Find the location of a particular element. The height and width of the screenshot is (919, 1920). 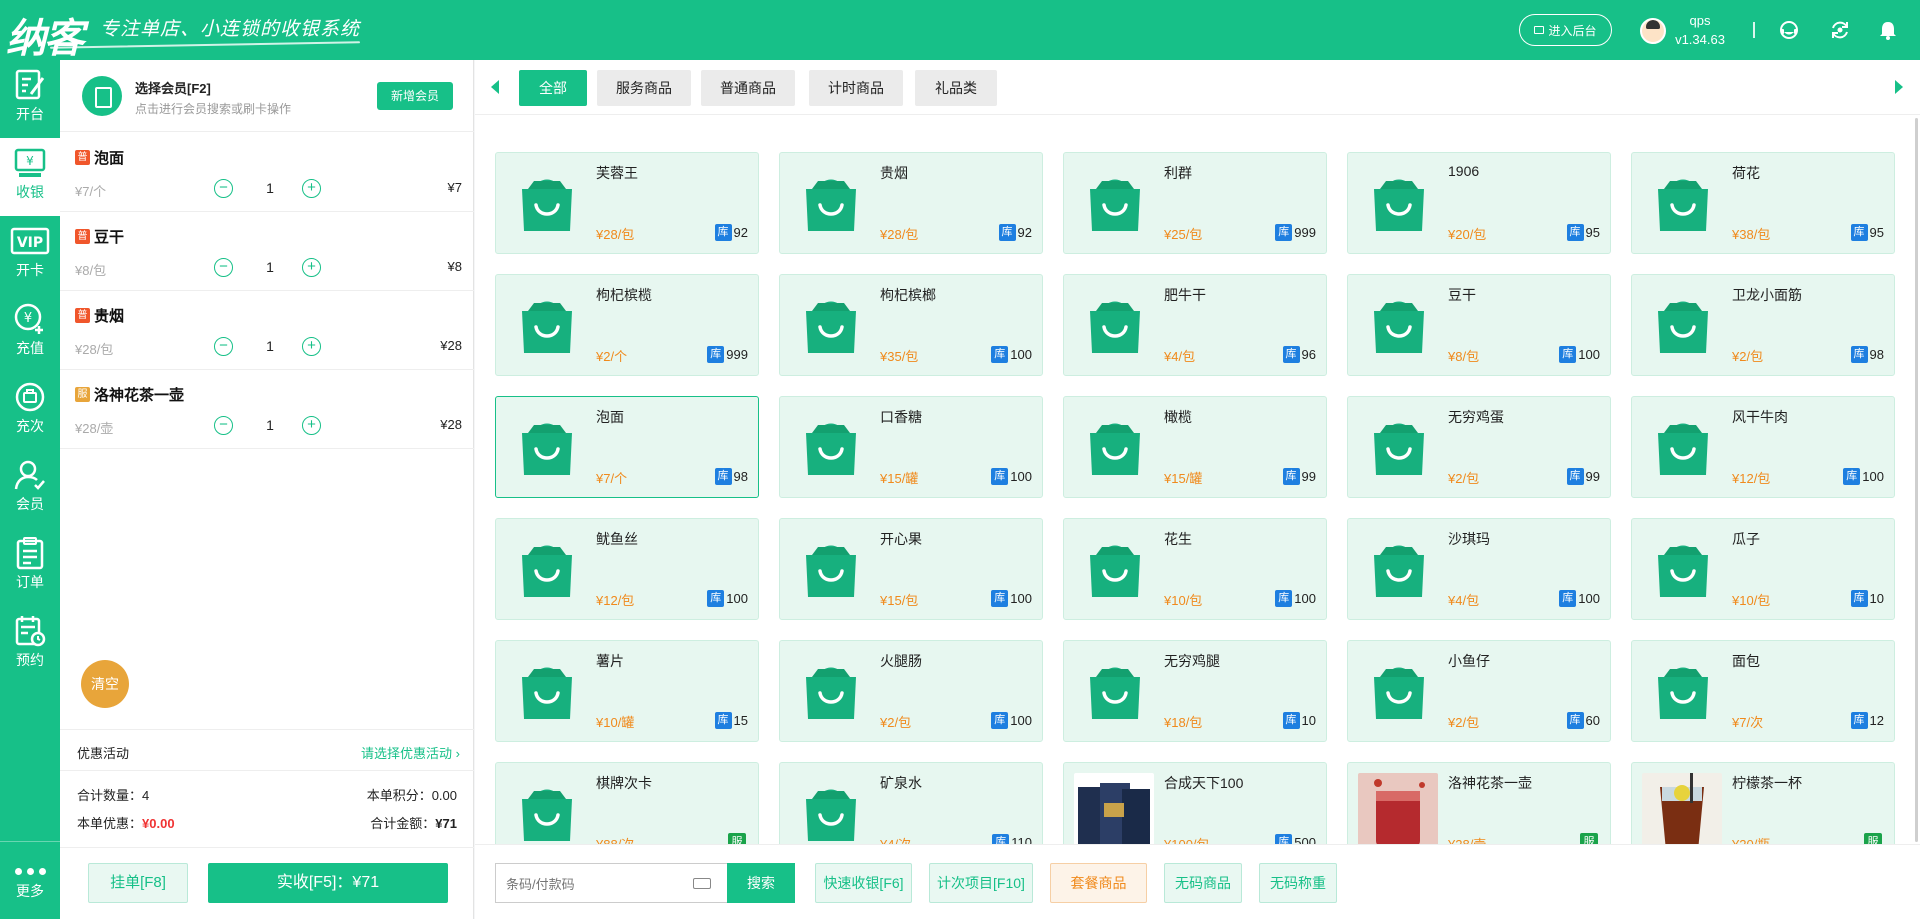

clear-cart-button: 清空 is located at coordinates (105, 684).